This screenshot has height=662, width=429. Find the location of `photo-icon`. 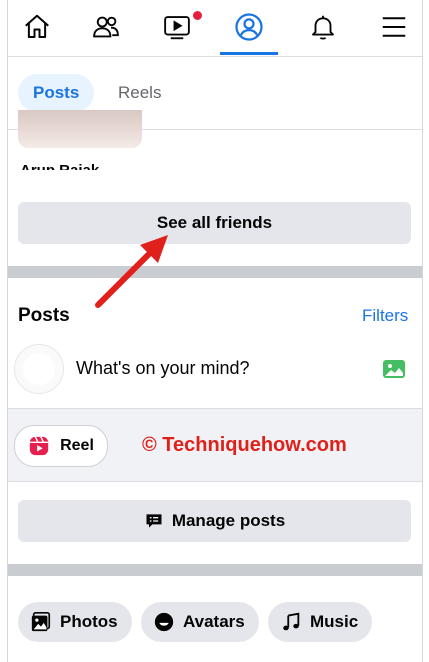

photo-icon is located at coordinates (394, 369).